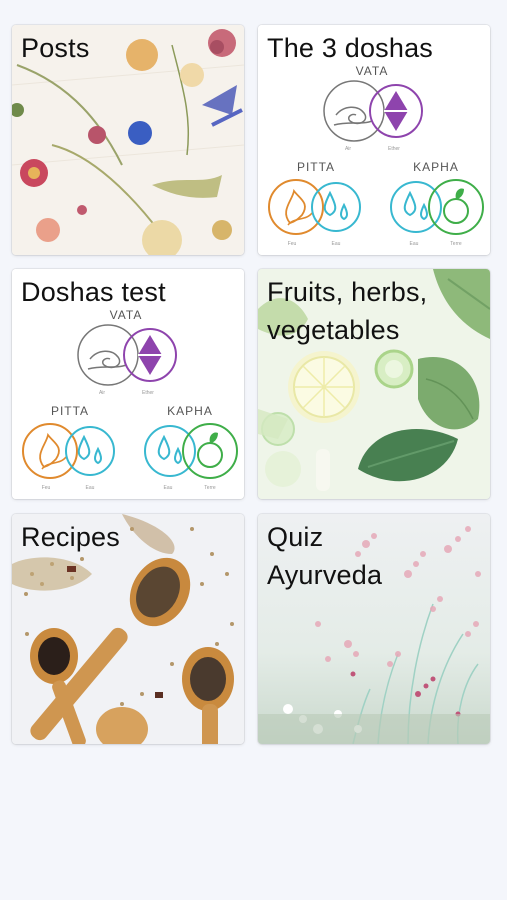 The height and width of the screenshot is (900, 507). Describe the element at coordinates (55, 48) in the screenshot. I see `tile-title: Posts` at that location.